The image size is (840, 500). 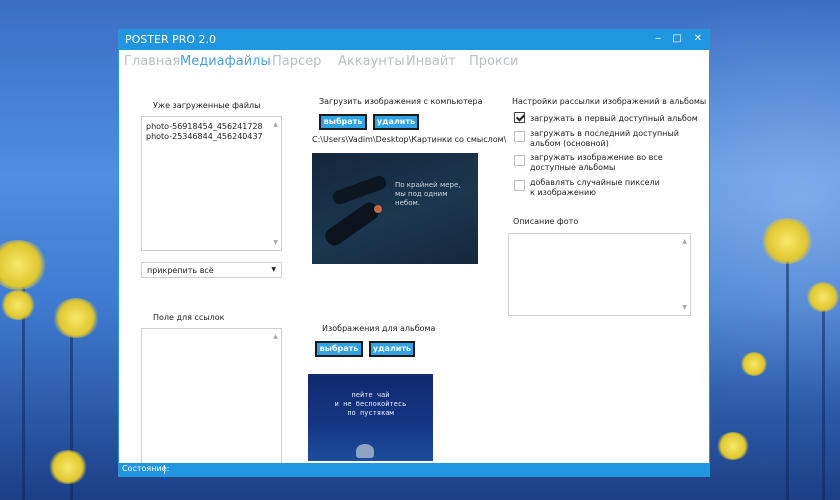 I want to click on caption-line: и не беспокойтесь, so click(x=370, y=404).